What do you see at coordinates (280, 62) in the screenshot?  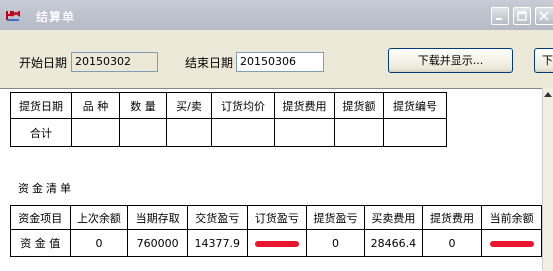 I see `end-date-field: 20150306` at bounding box center [280, 62].